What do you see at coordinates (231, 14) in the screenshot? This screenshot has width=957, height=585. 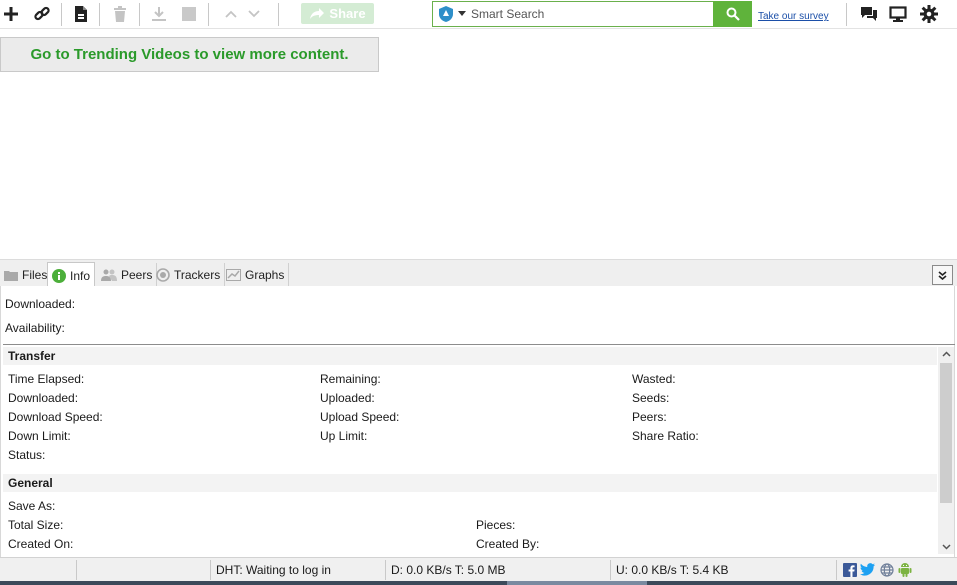 I see `move-up-icon` at bounding box center [231, 14].